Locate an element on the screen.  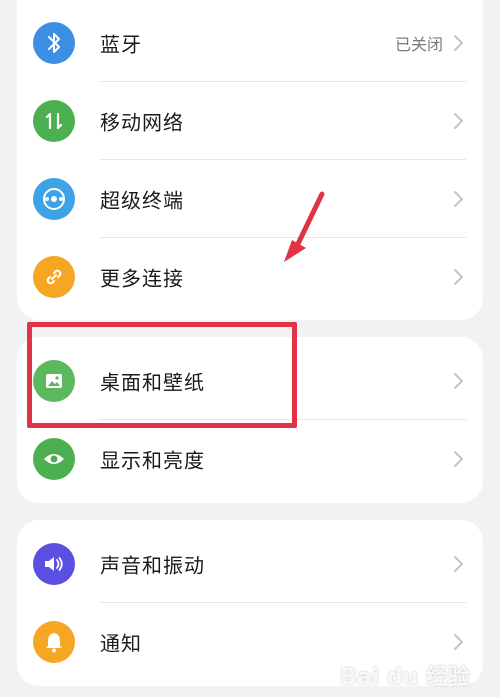
super-device-icon is located at coordinates (54, 199).